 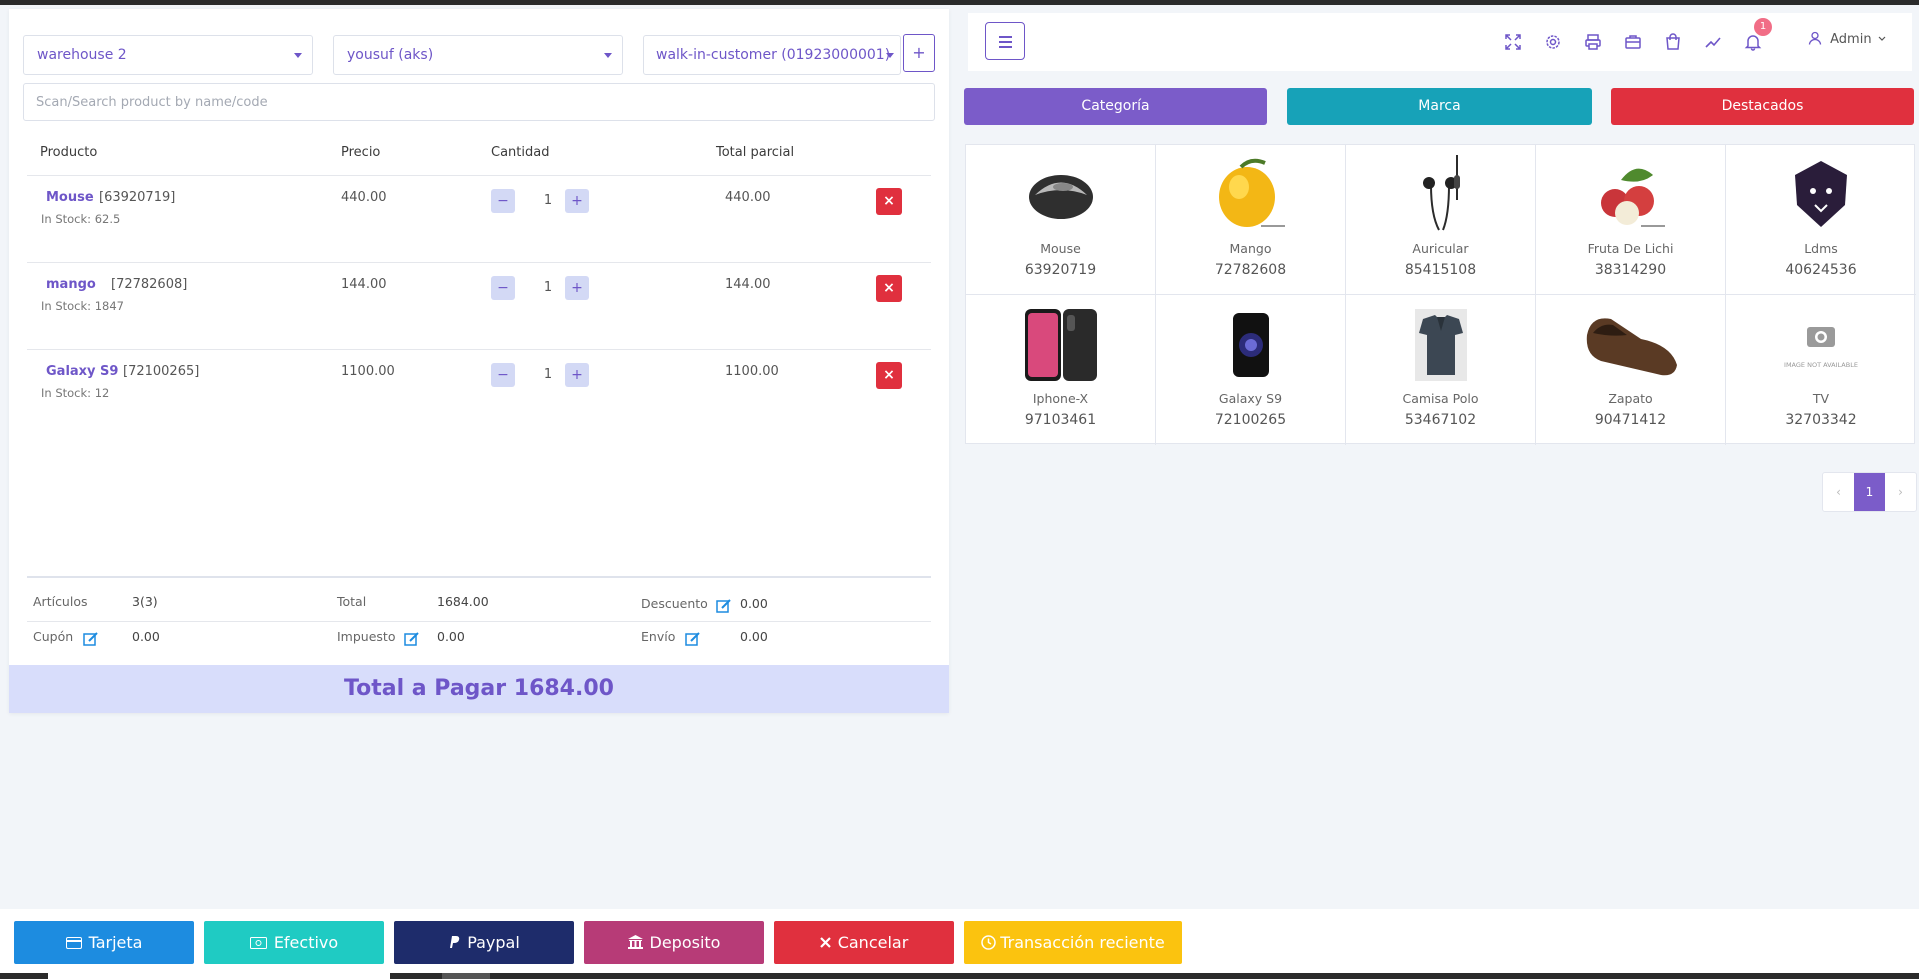 I want to click on earphones-image, so click(x=1441, y=193).